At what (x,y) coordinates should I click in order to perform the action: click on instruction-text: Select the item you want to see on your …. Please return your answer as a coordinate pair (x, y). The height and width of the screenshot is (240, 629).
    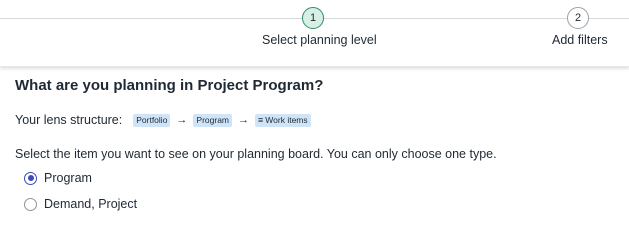
    Looking at the image, I should click on (256, 154).